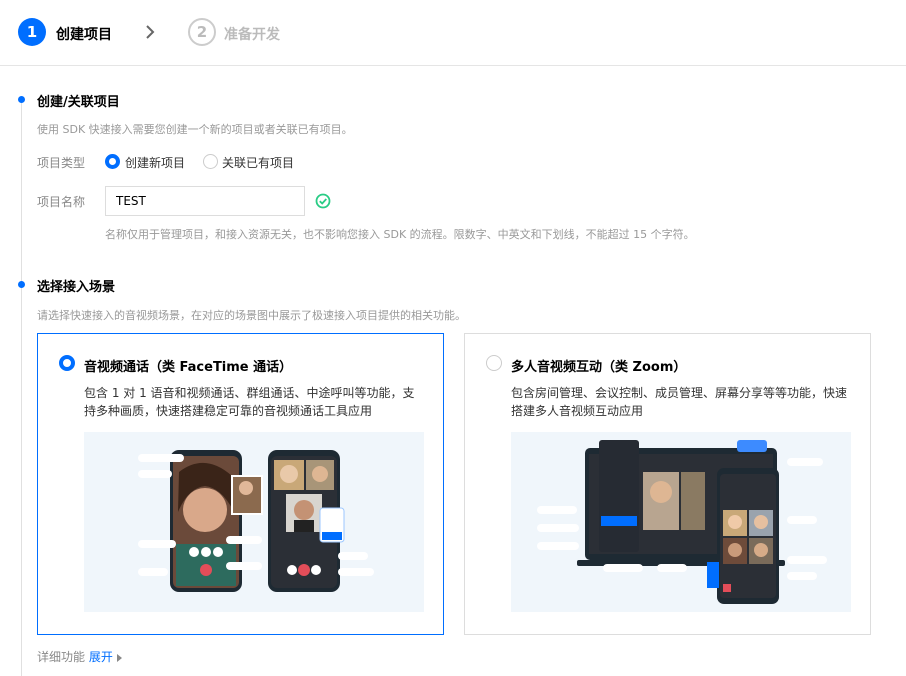 This screenshot has height=676, width=906. Describe the element at coordinates (251, 315) in the screenshot. I see `section-description-scene: 请选择快速接入的音视频场景，在对应的场景图中展示了极速接入项目提供的相关功能。` at that location.